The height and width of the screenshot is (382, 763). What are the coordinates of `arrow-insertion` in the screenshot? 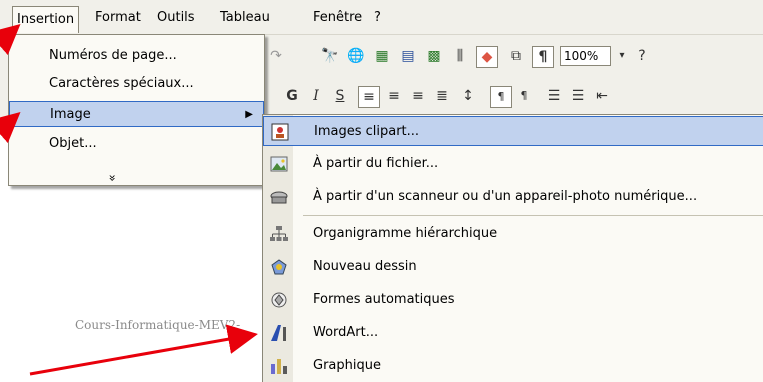 It's located at (10, 40).